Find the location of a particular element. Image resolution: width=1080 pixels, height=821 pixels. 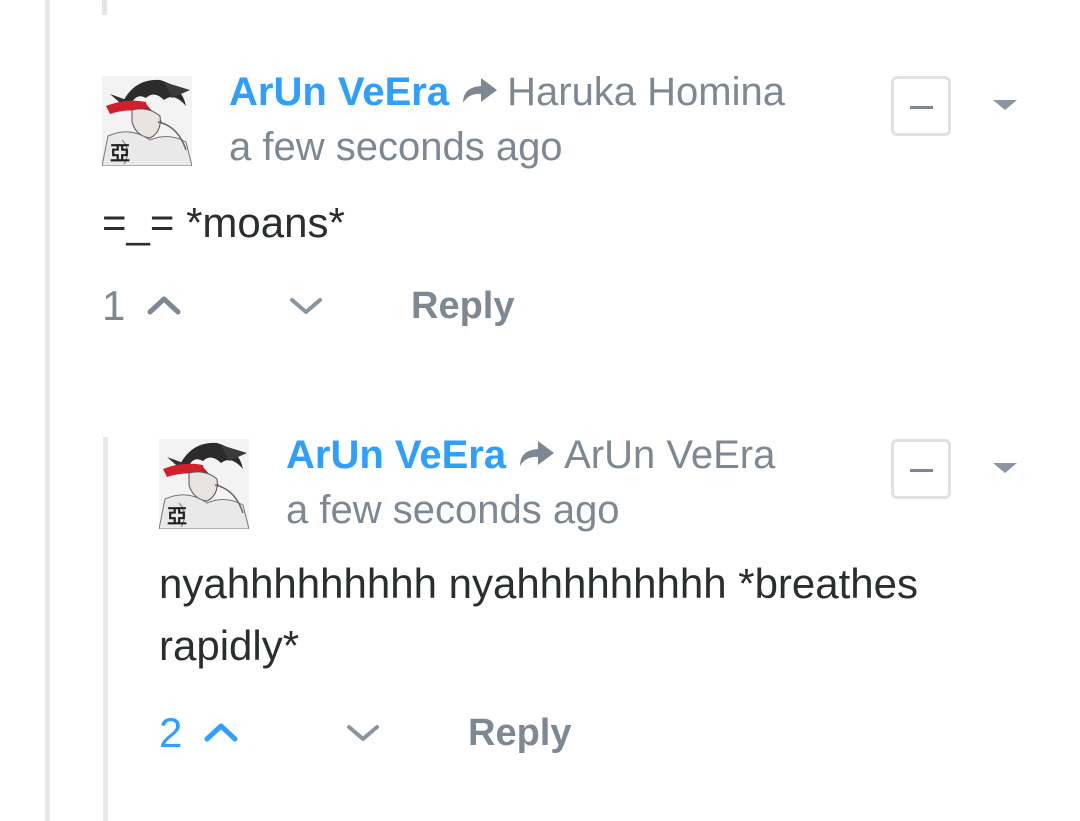

vote-count: 1 is located at coordinates (114, 305).